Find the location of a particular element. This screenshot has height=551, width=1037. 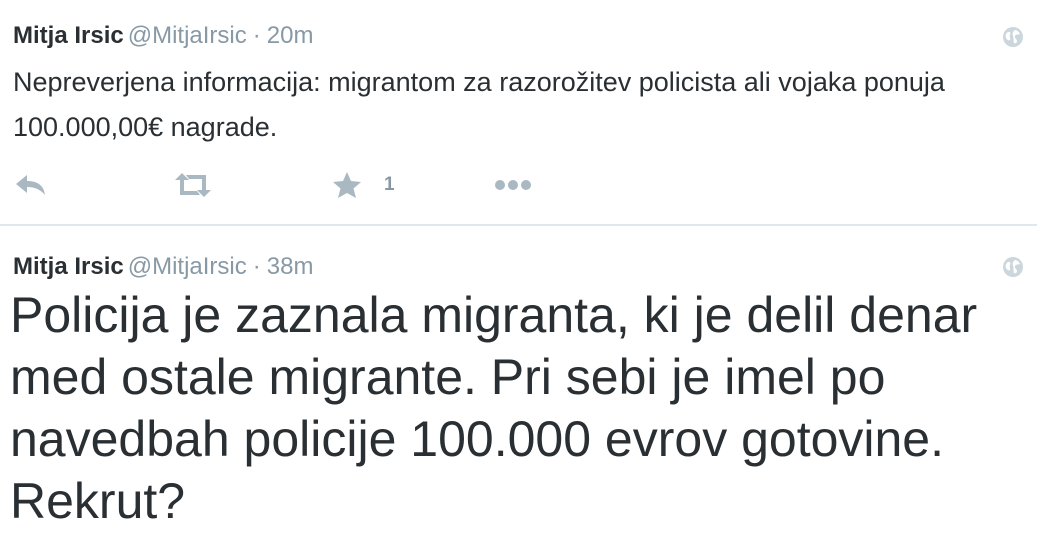

reply-button is located at coordinates (31, 185).